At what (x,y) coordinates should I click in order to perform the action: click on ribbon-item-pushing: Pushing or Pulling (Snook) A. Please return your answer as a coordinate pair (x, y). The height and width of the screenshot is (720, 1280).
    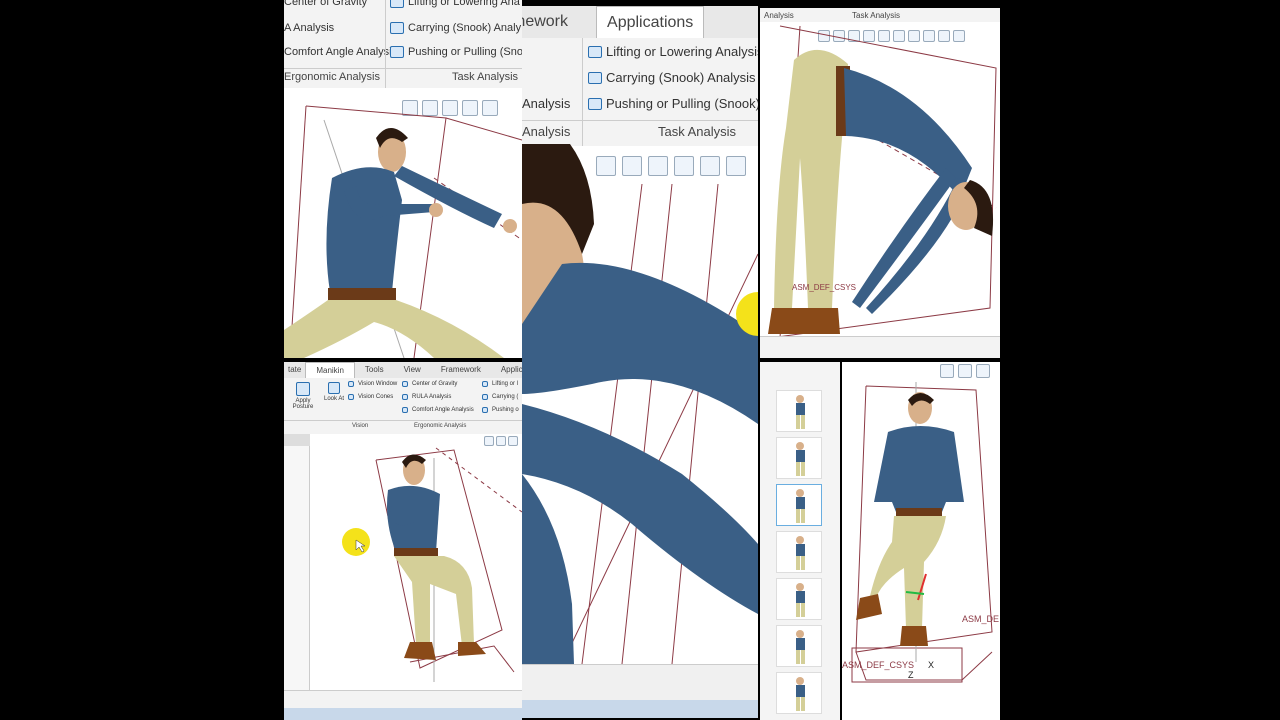
    Looking at the image, I should click on (673, 103).